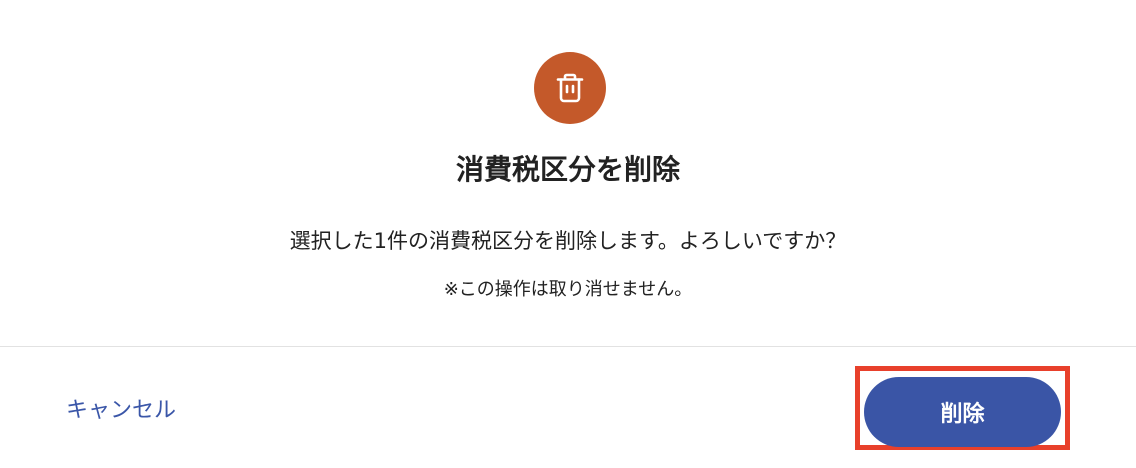 The width and height of the screenshot is (1136, 468). Describe the element at coordinates (568, 289) in the screenshot. I see `dialog-note: ※この操作は取り消せません。` at that location.